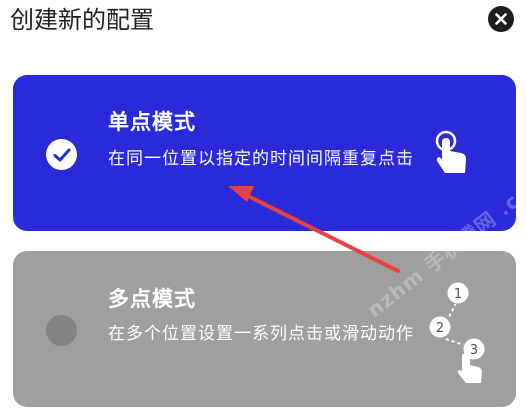 Image resolution: width=527 pixels, height=412 pixels. I want to click on multi-mode-description: 在多个位置设置一系列点击或滑动动作, so click(261, 334).